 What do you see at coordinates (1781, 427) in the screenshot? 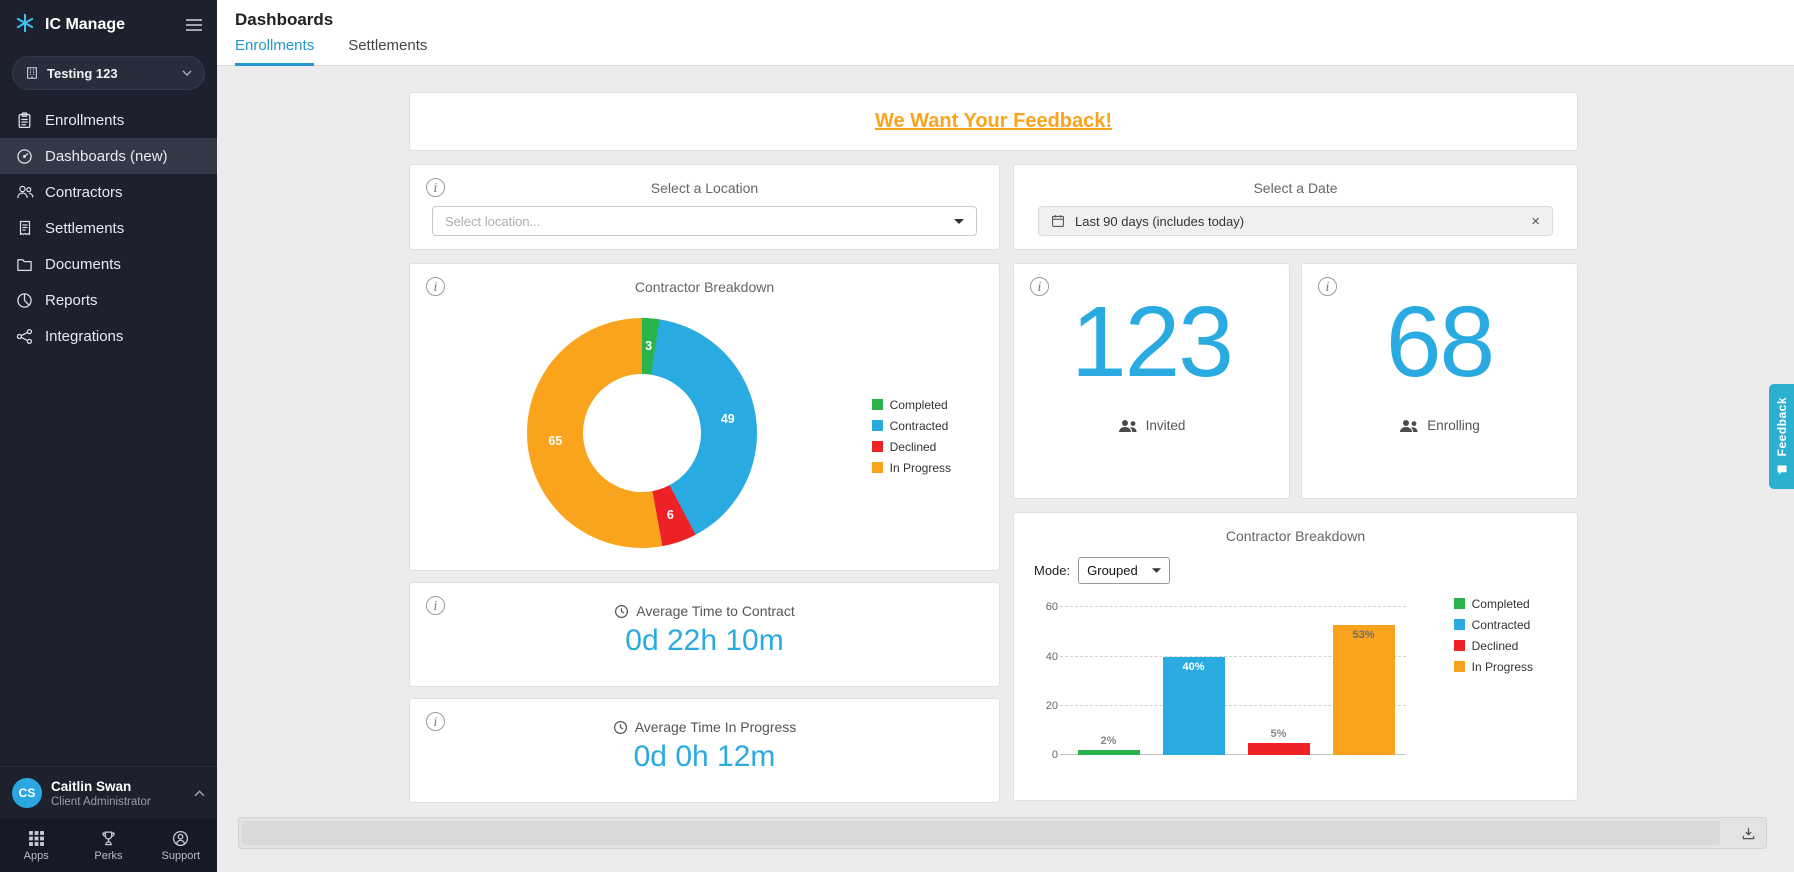
I see `feedback-tab-label: Feedback` at bounding box center [1781, 427].